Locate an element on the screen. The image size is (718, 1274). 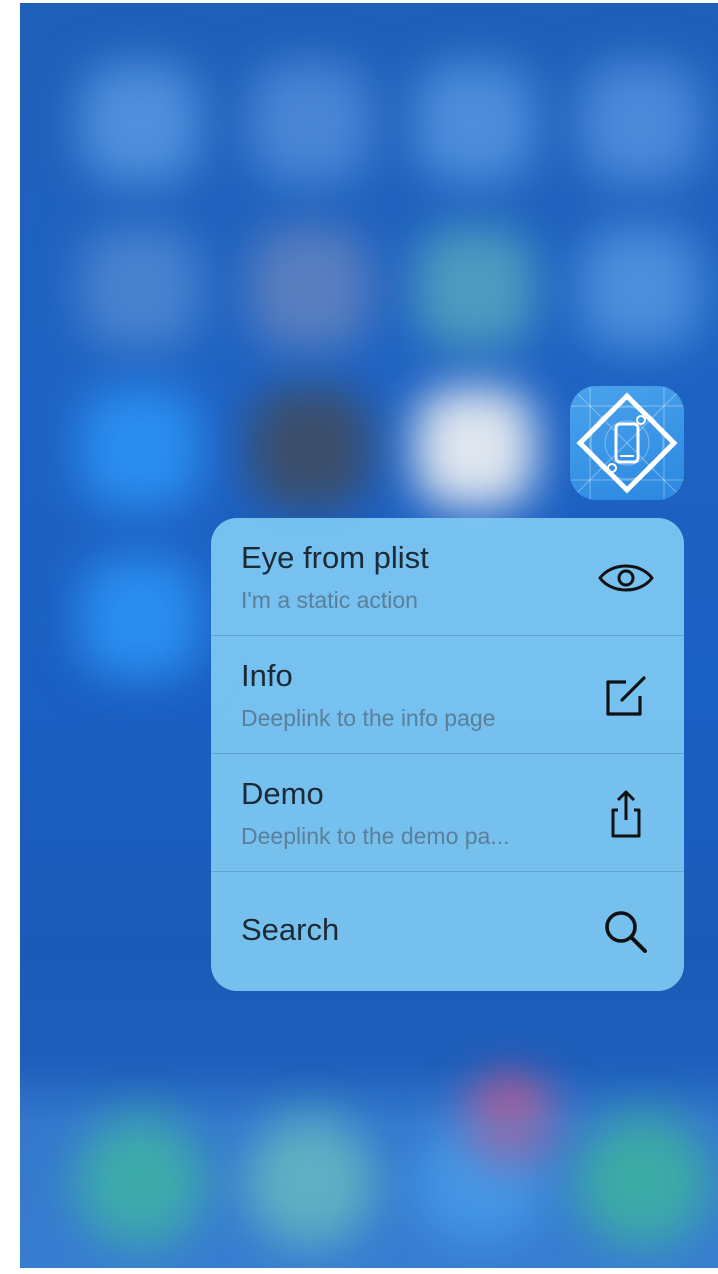
quick-action-title: Demo is located at coordinates (282, 793).